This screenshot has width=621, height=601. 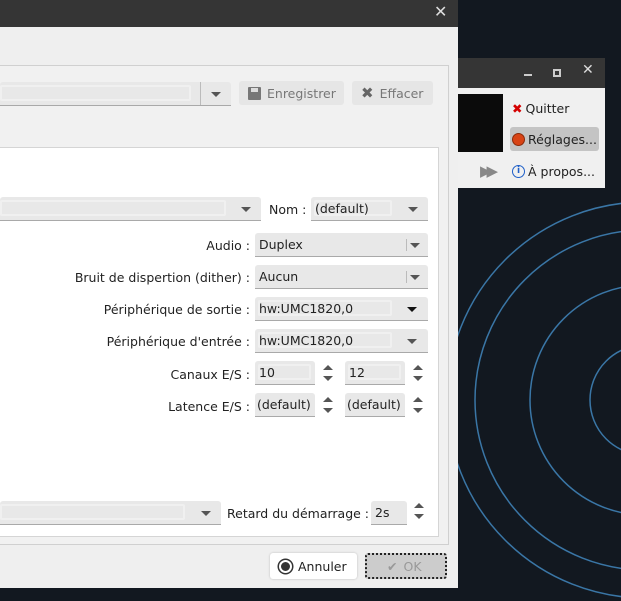 What do you see at coordinates (389, 513) in the screenshot?
I see `startup-delay-spinbox: 2s` at bounding box center [389, 513].